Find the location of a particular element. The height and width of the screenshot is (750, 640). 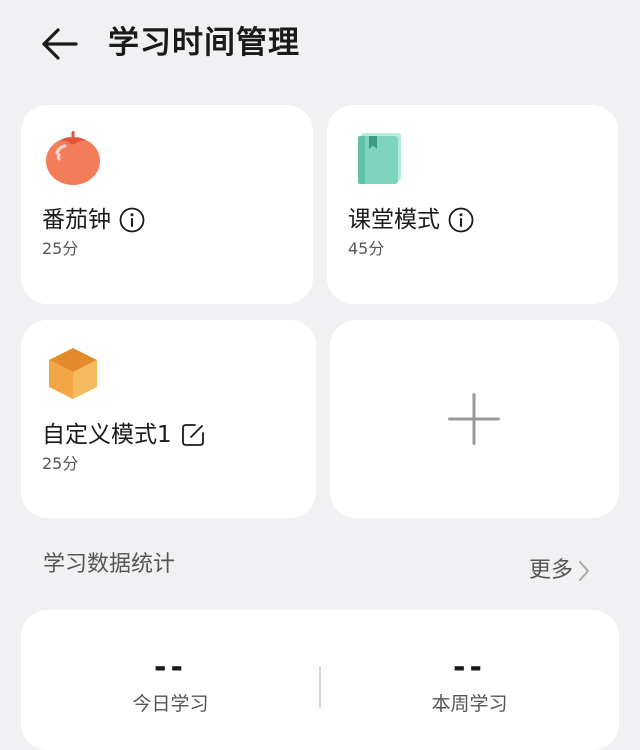

mode-card-tomato: 番茄钟 25分 is located at coordinates (167, 204).